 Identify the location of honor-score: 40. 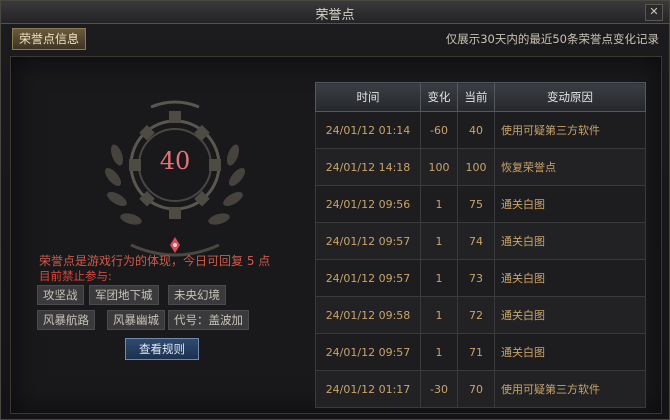
(175, 161).